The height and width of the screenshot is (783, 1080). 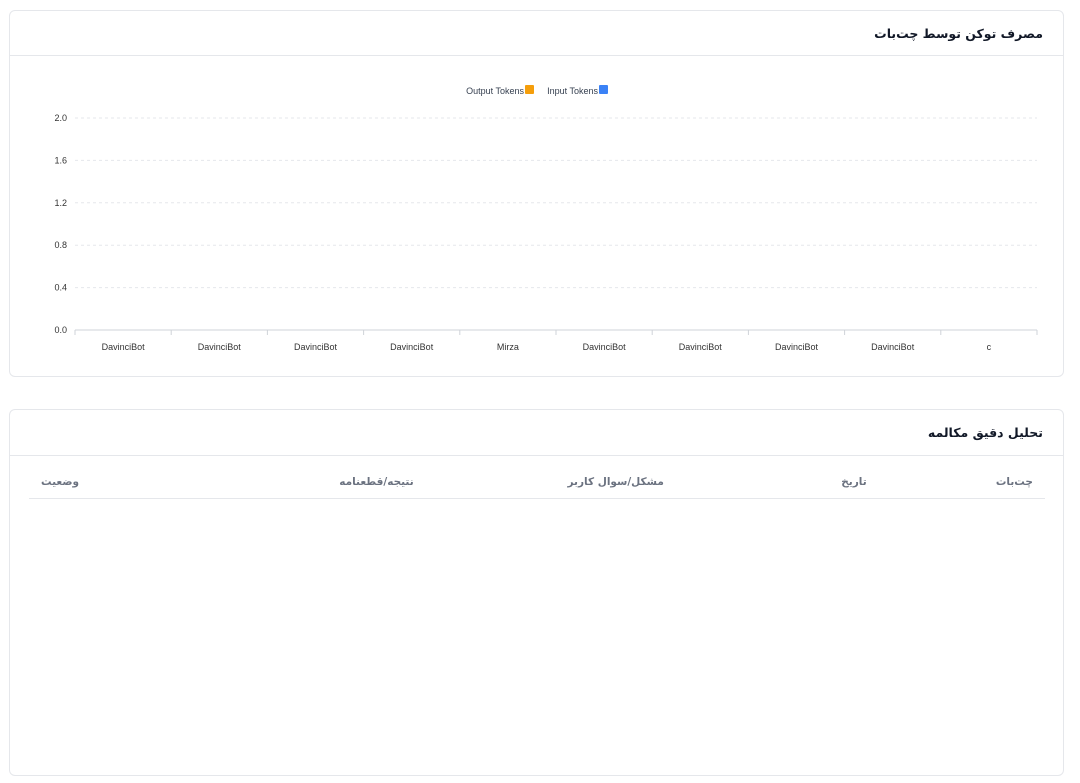 What do you see at coordinates (495, 91) in the screenshot?
I see `legend-label: Output Tokens` at bounding box center [495, 91].